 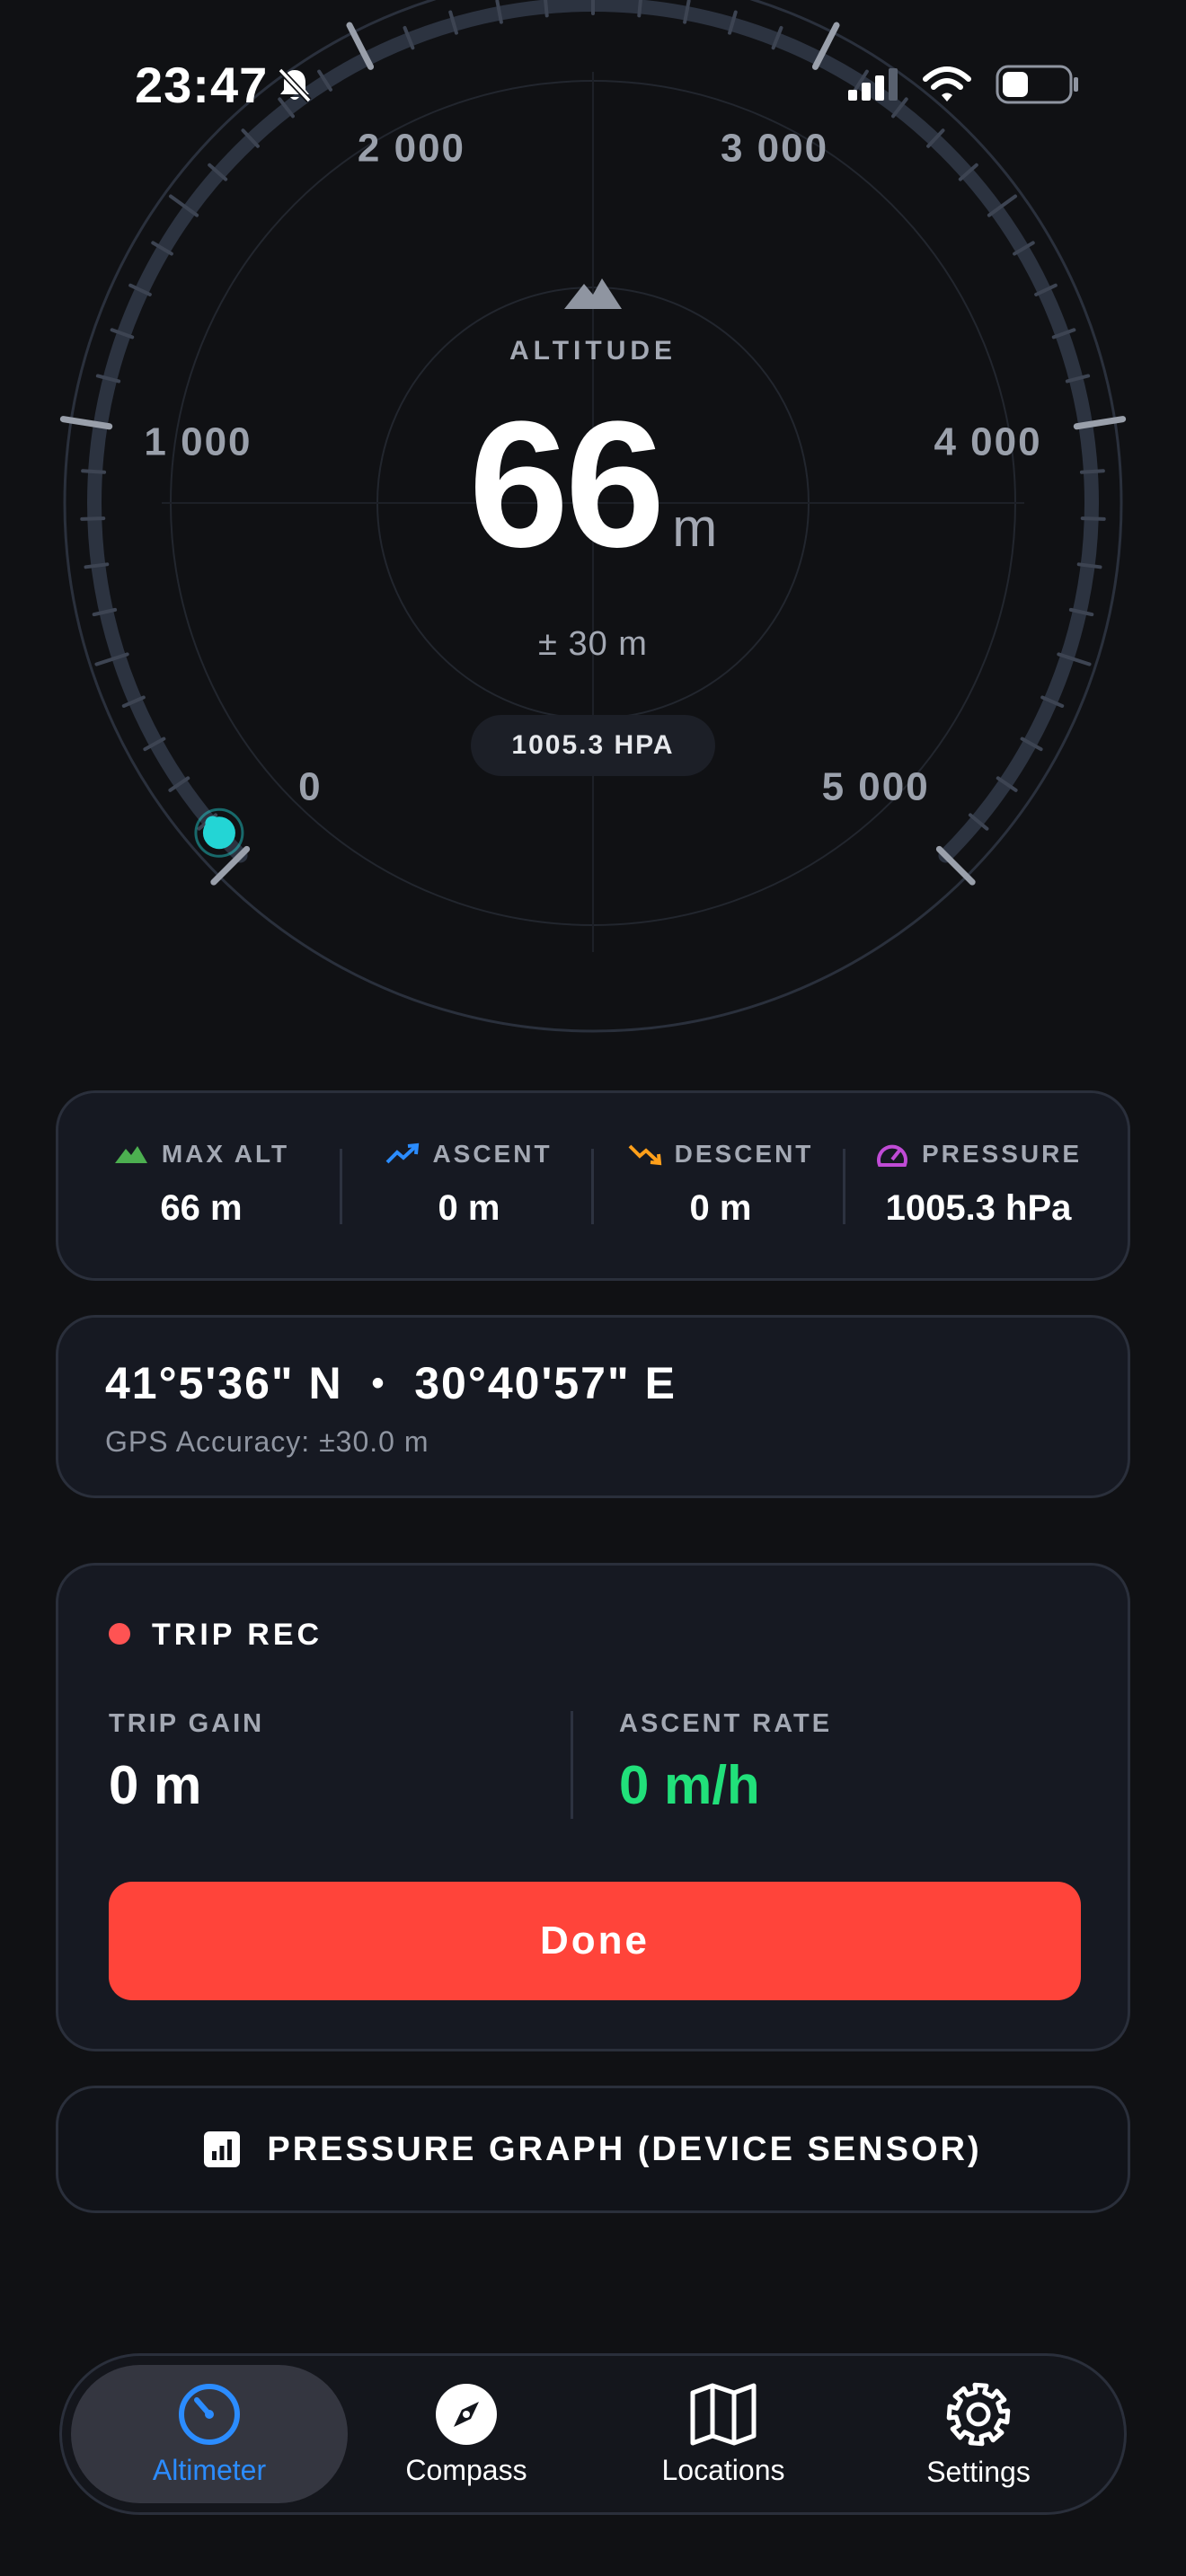 I want to click on altitude-value: 66, so click(x=566, y=484).